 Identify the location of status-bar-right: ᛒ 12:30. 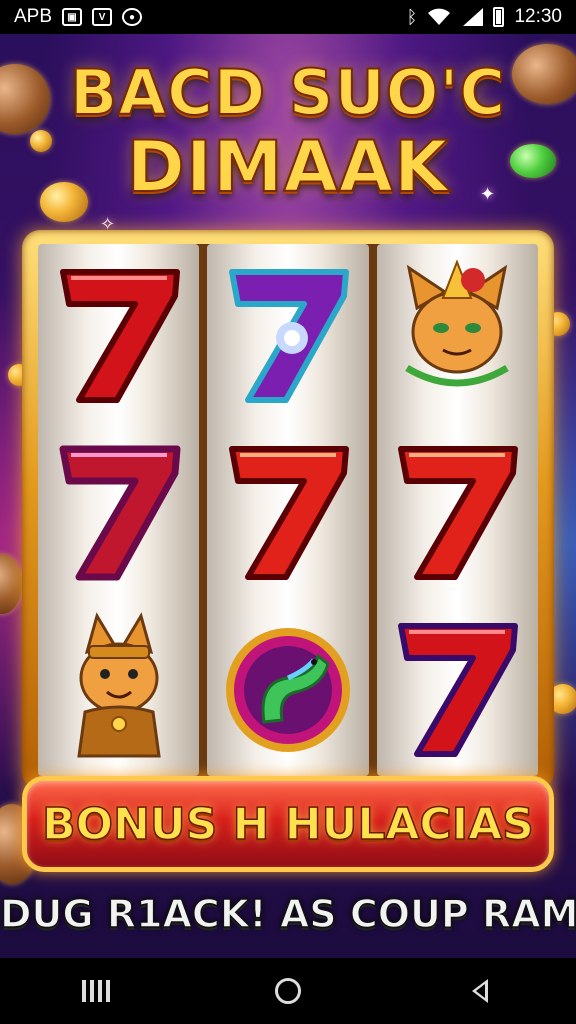
(484, 17).